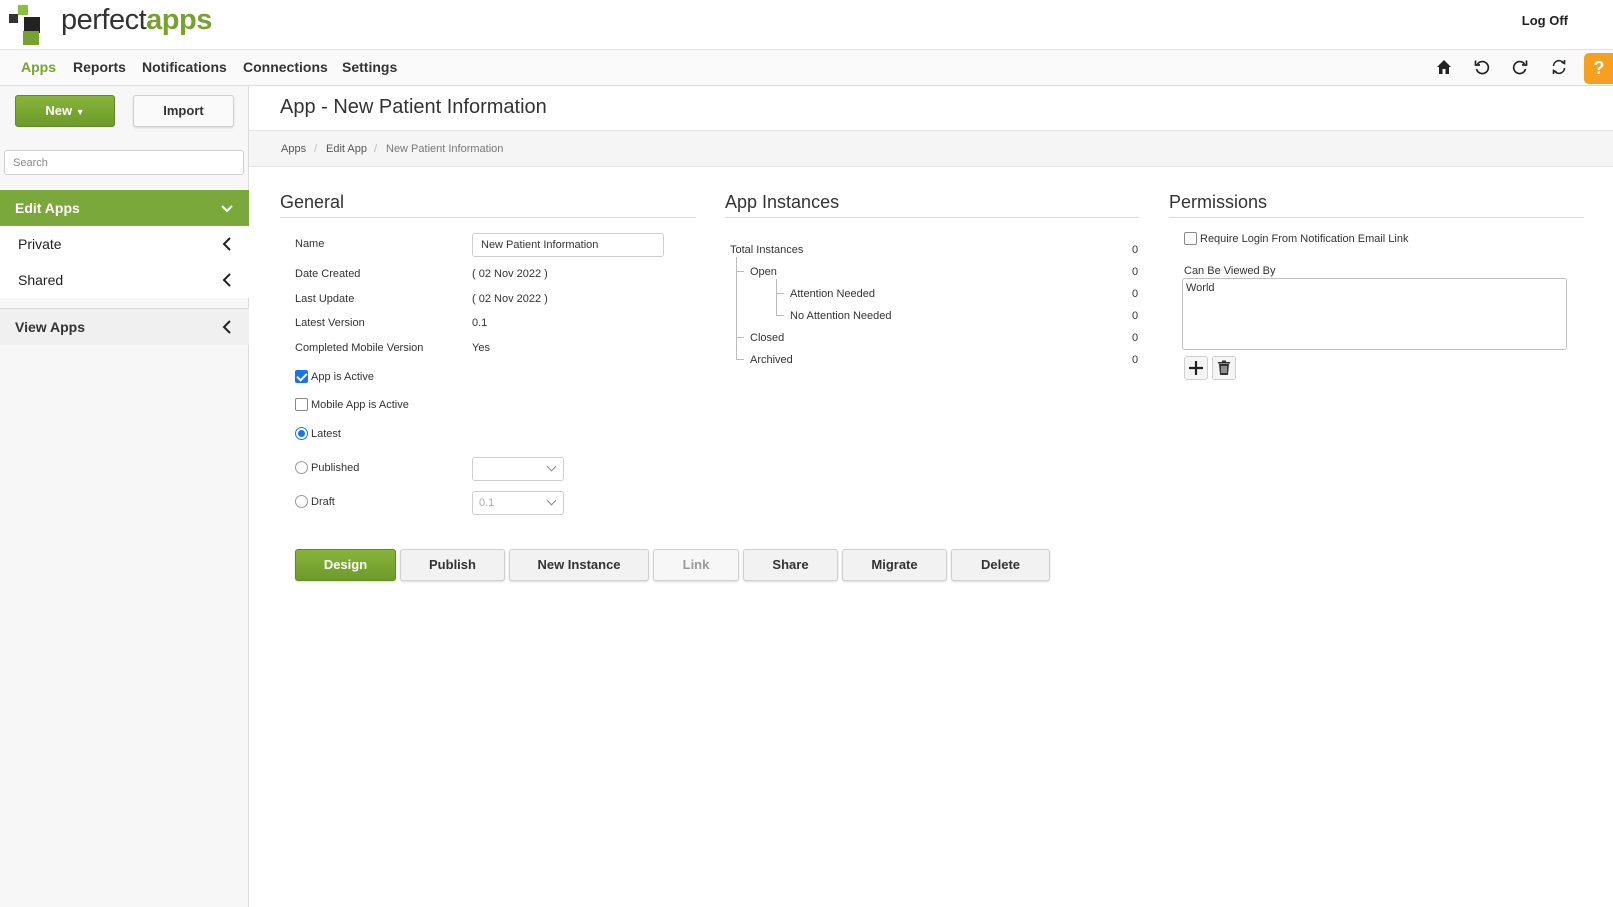 The image size is (1613, 907). What do you see at coordinates (445, 149) in the screenshot?
I see `breadcrumb-current: New Patient Information` at bounding box center [445, 149].